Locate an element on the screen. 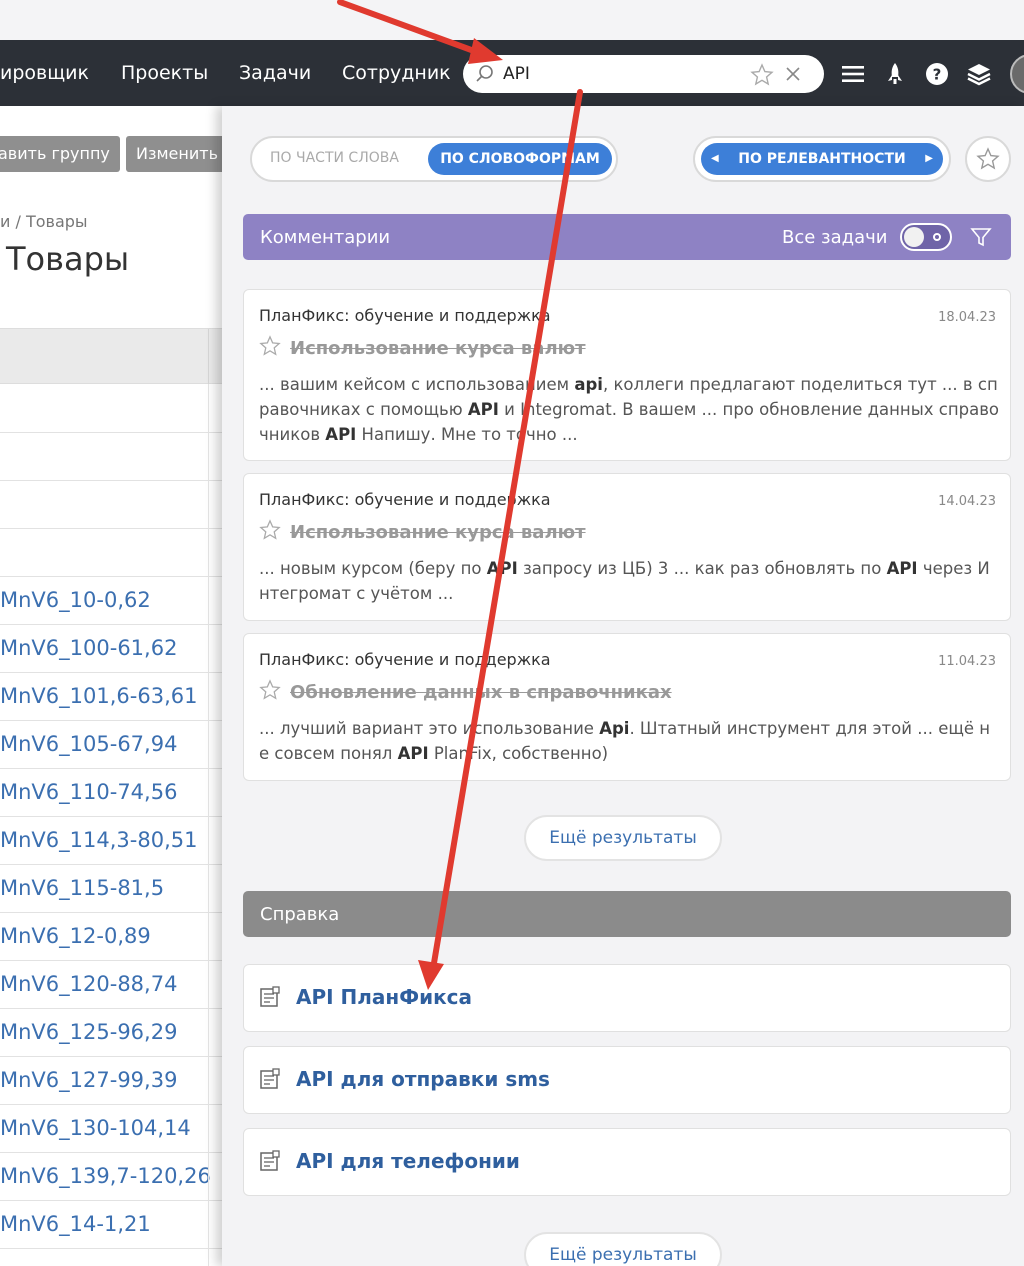  result-date: 18.04.23 is located at coordinates (967, 317).